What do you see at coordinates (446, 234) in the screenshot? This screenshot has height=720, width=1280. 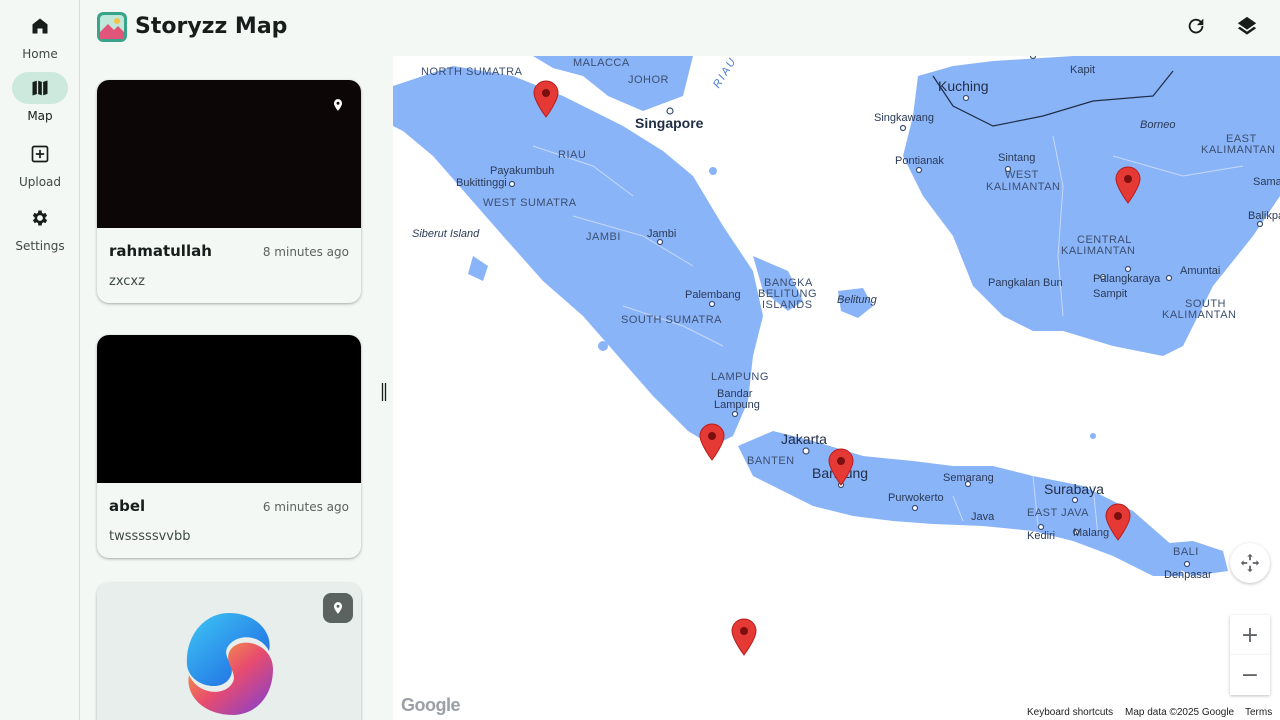 I see `map-label: Siberut Island` at bounding box center [446, 234].